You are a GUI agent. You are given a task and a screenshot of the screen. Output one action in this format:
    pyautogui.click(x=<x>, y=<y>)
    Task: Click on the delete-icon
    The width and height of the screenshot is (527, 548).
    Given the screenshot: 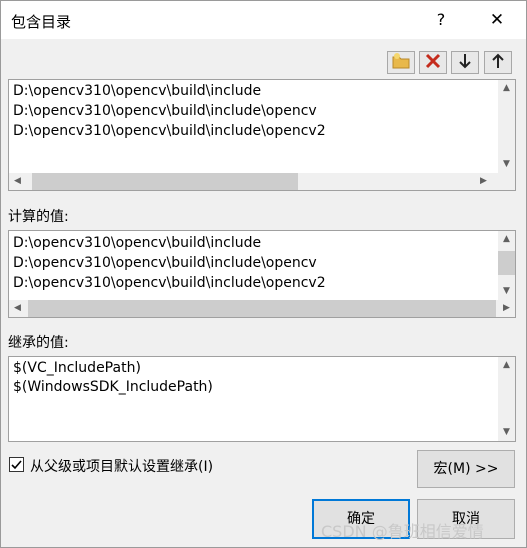 What is the action you would take?
    pyautogui.click(x=433, y=63)
    